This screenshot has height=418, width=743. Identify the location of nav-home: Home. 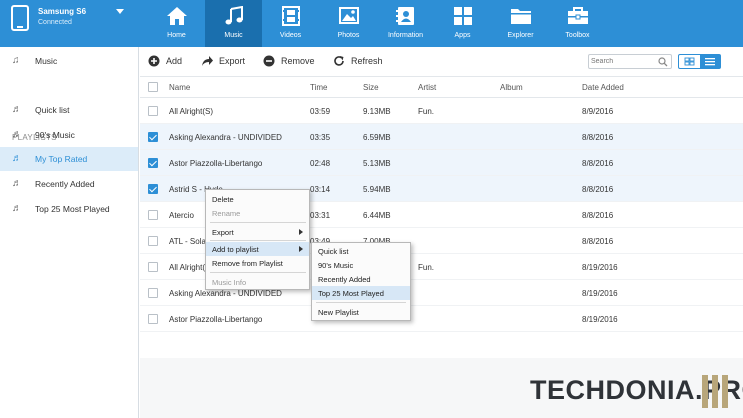
(176, 23).